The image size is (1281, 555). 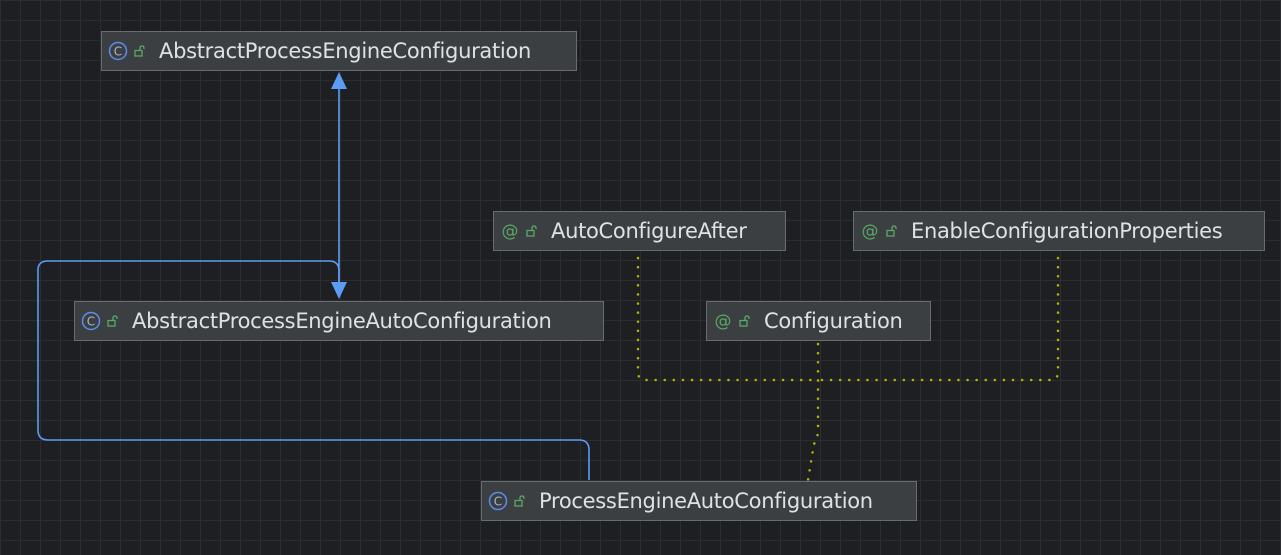 I want to click on node-enable-configuration-properties: @ EnableConfigurationProperties, so click(x=1059, y=231).